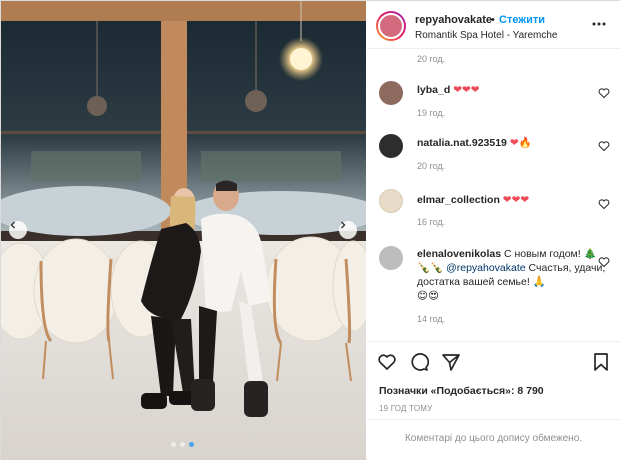 The height and width of the screenshot is (460, 620). I want to click on more-options-button, so click(599, 24).